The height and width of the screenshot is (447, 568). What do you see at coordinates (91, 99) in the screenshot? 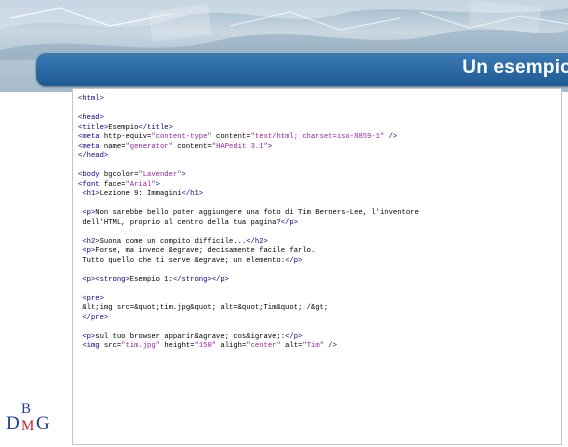
I see `code-token: <html>` at bounding box center [91, 99].